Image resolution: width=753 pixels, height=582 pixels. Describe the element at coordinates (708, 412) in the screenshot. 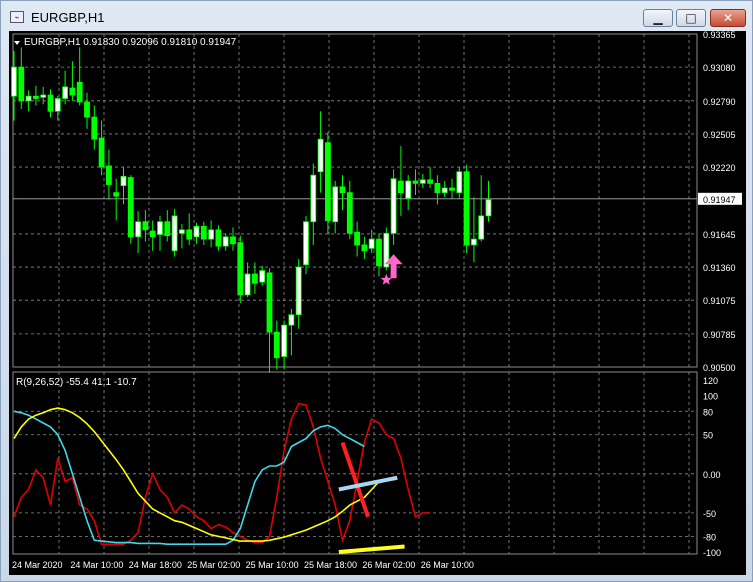

I see `indicator-tick-label: 80` at that location.